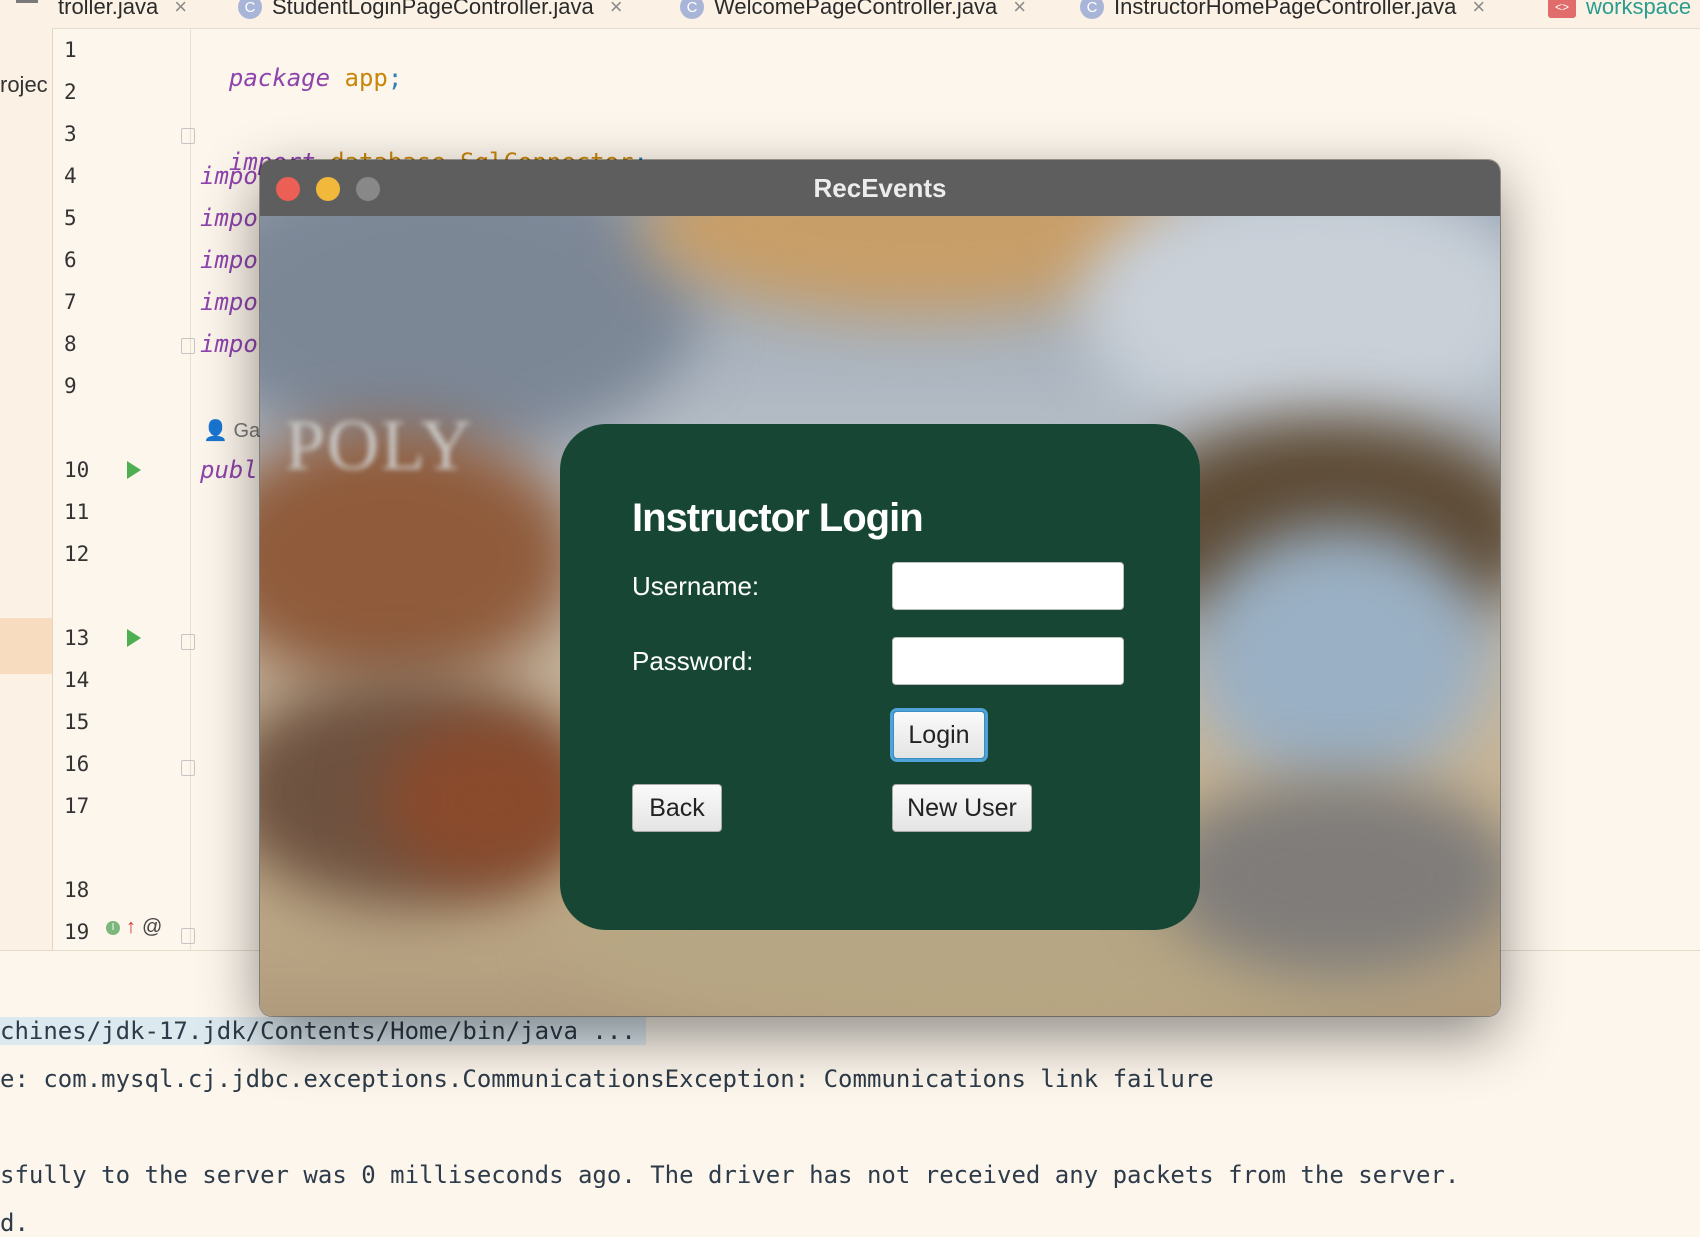  Describe the element at coordinates (229, 176) in the screenshot. I see `code-line-4: impo` at that location.